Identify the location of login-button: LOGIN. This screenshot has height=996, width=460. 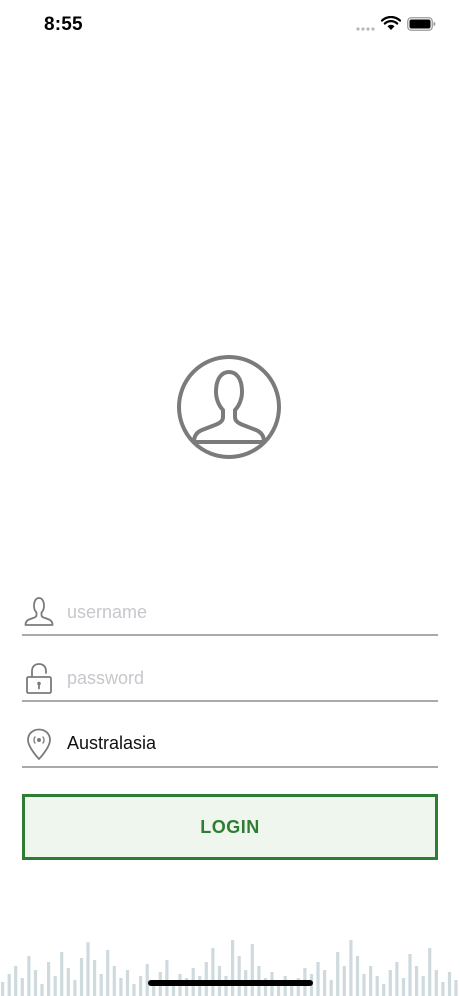
(230, 827).